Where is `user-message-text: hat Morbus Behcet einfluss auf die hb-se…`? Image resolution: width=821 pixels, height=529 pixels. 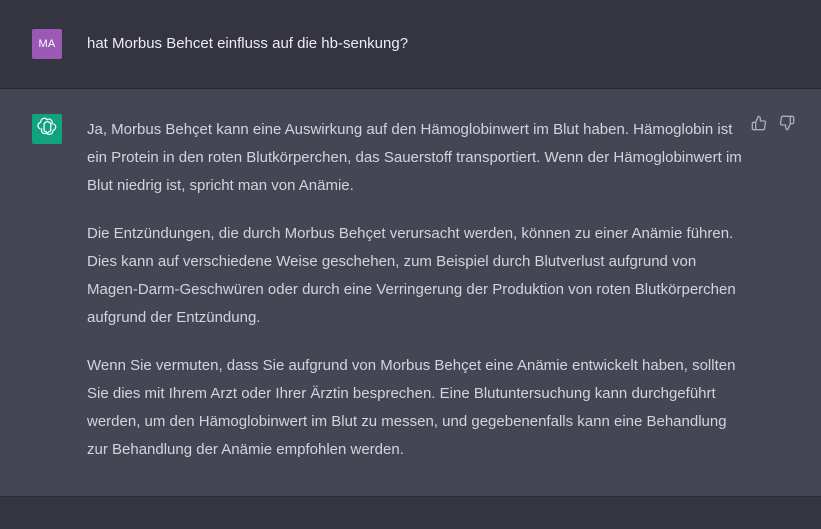 user-message-text: hat Morbus Behcet einfluss auf die hb-se… is located at coordinates (248, 43).